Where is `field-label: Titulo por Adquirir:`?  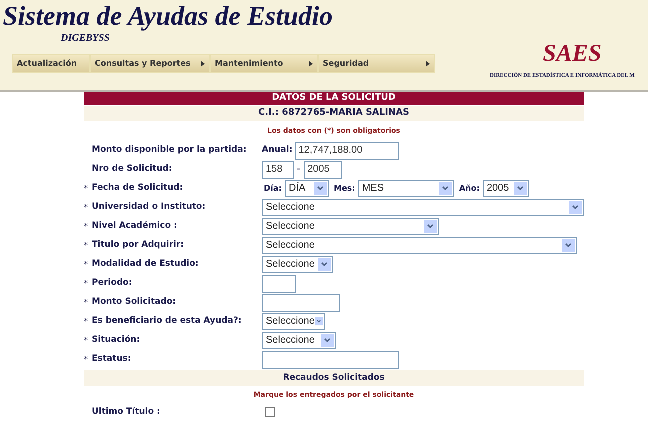 field-label: Titulo por Adquirir: is located at coordinates (138, 245).